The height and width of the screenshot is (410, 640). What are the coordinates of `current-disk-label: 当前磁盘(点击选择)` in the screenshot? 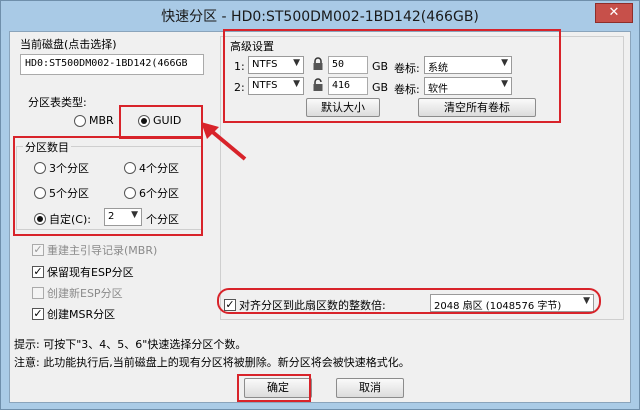 It's located at (68, 44).